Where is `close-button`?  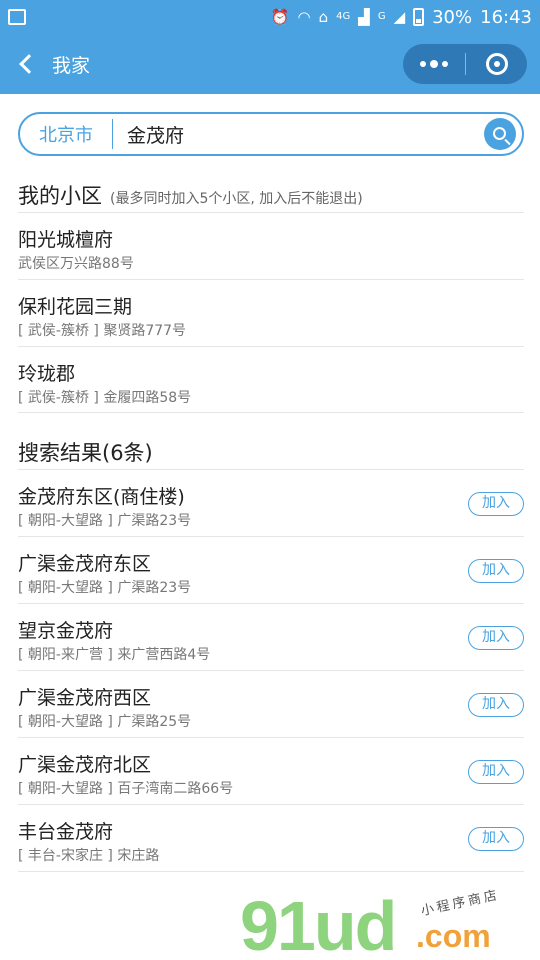
close-button is located at coordinates (496, 64).